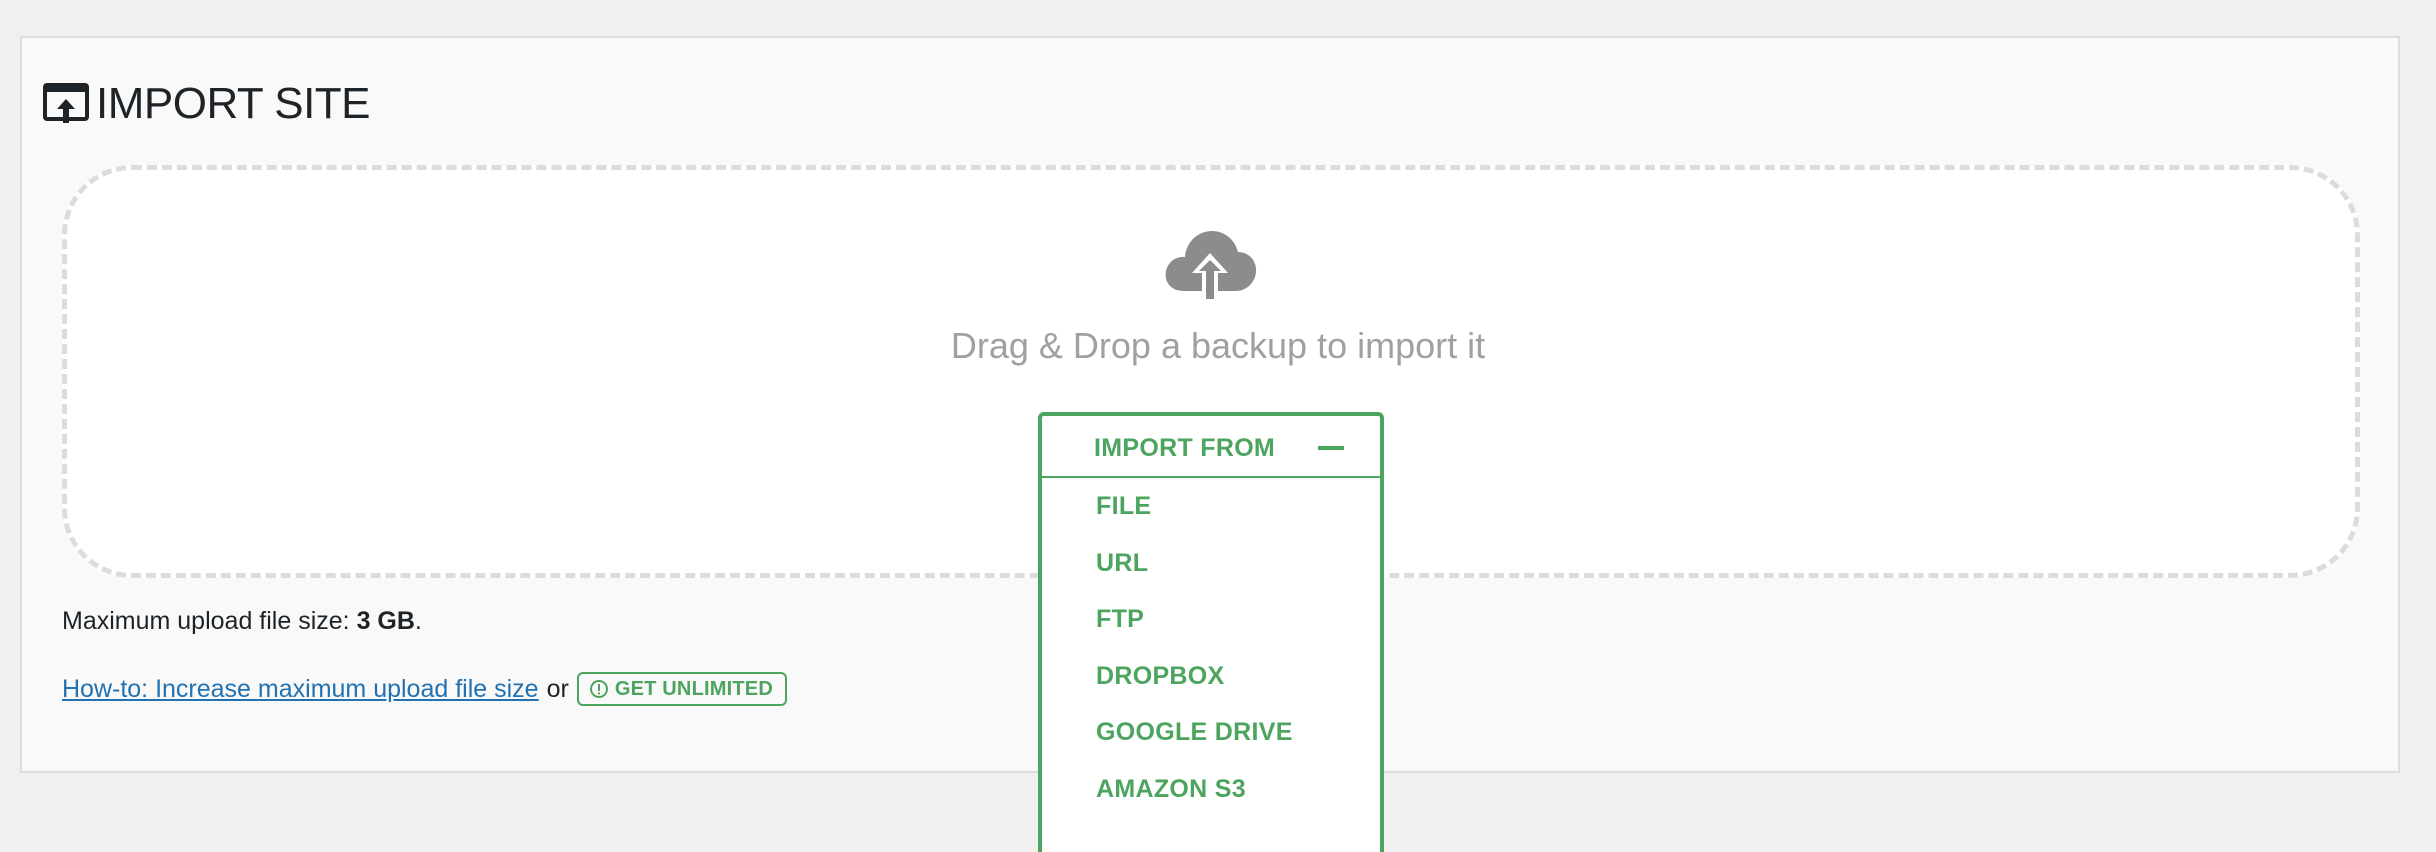 This screenshot has height=852, width=2436. What do you see at coordinates (66, 103) in the screenshot?
I see `import-window-icon` at bounding box center [66, 103].